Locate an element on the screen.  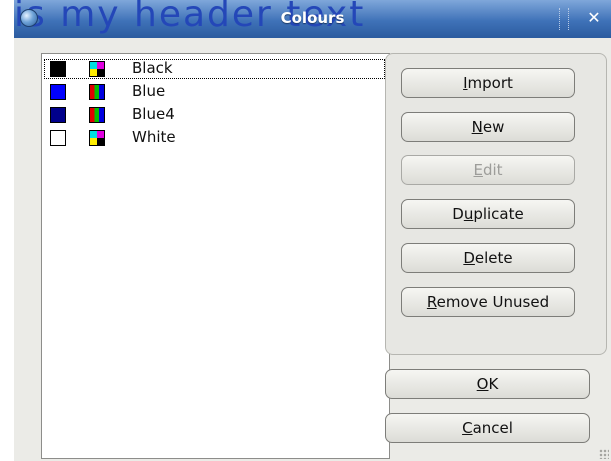
remove-unused-accelerator: R is located at coordinates (431, 302).